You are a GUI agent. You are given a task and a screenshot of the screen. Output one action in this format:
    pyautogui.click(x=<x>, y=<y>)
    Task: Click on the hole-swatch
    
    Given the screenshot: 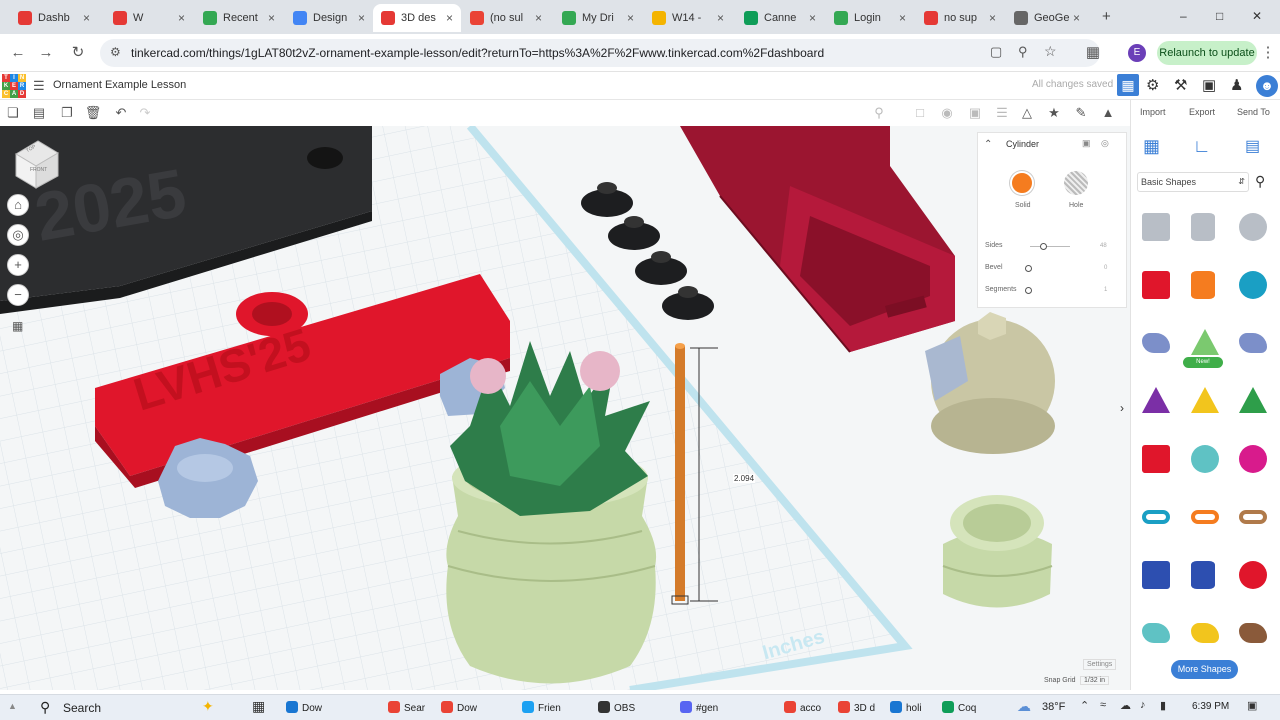 What is the action you would take?
    pyautogui.click(x=1076, y=183)
    